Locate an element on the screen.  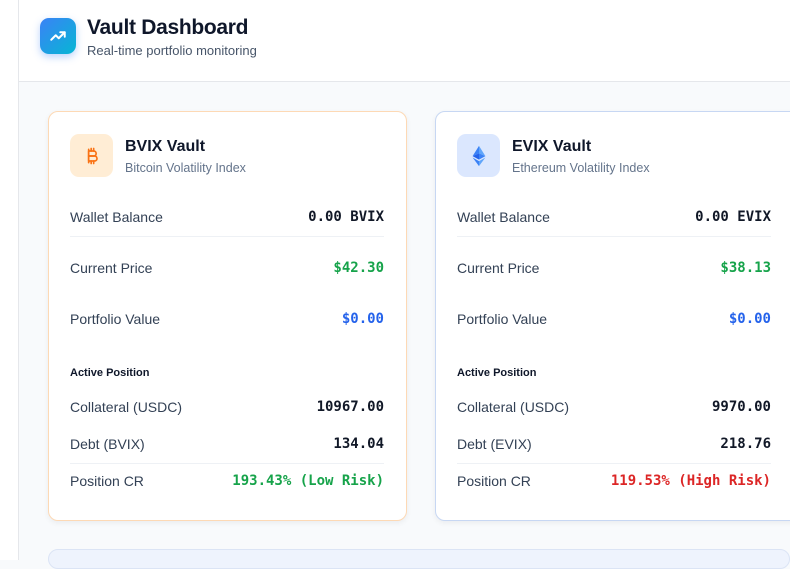
bitcoin-icon is located at coordinates (91, 155).